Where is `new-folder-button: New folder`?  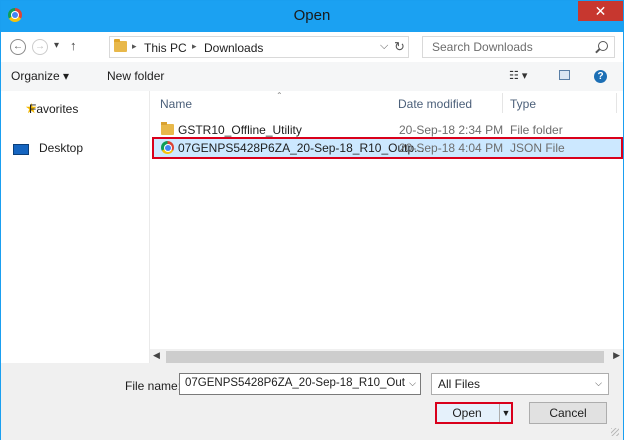 new-folder-button: New folder is located at coordinates (135, 76).